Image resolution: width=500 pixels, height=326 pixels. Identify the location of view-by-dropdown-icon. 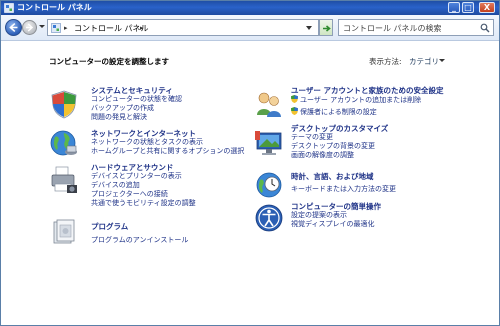
(442, 60).